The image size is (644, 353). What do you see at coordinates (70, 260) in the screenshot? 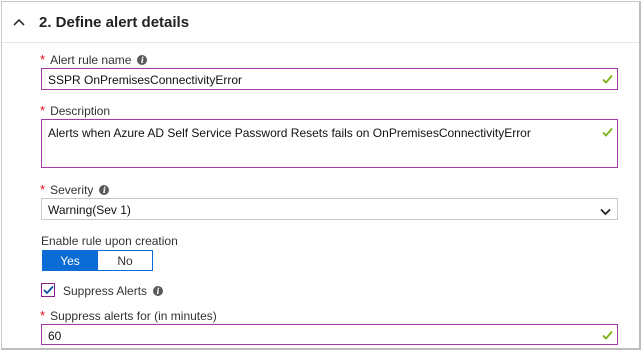
I see `toggle-yes: Yes` at bounding box center [70, 260].